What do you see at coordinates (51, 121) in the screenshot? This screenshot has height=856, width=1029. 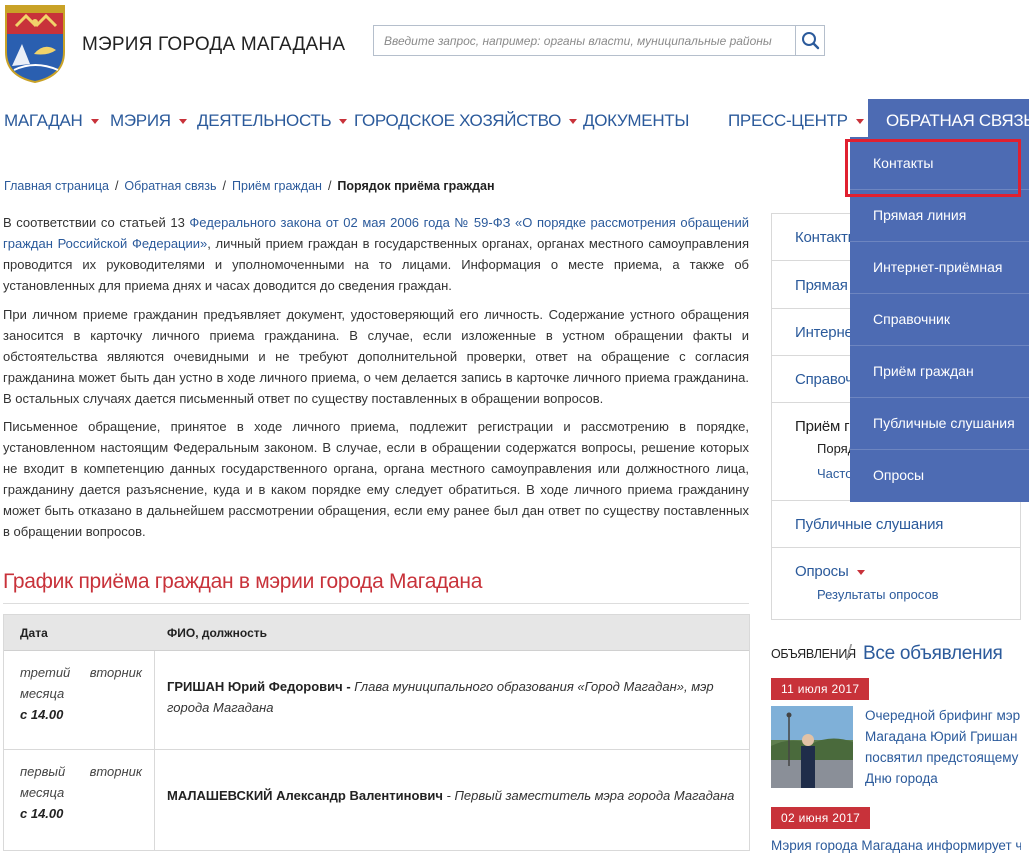 I see `nav-magadan: МАГАДАН` at bounding box center [51, 121].